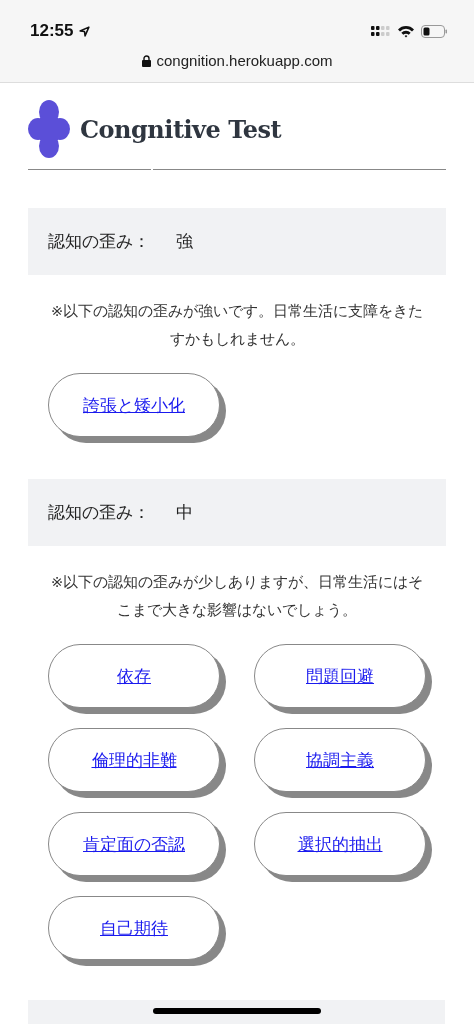 The image size is (474, 1024). Describe the element at coordinates (184, 241) in the screenshot. I see `level-text: 強` at that location.